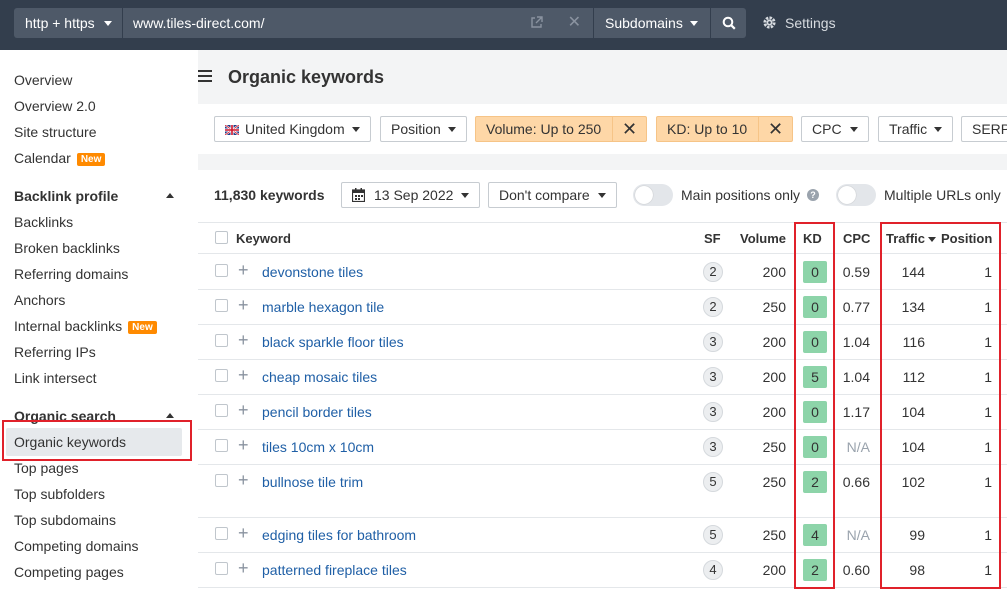 This screenshot has width=1007, height=593. Describe the element at coordinates (856, 272) in the screenshot. I see `cpc-value: 0.59` at that location.